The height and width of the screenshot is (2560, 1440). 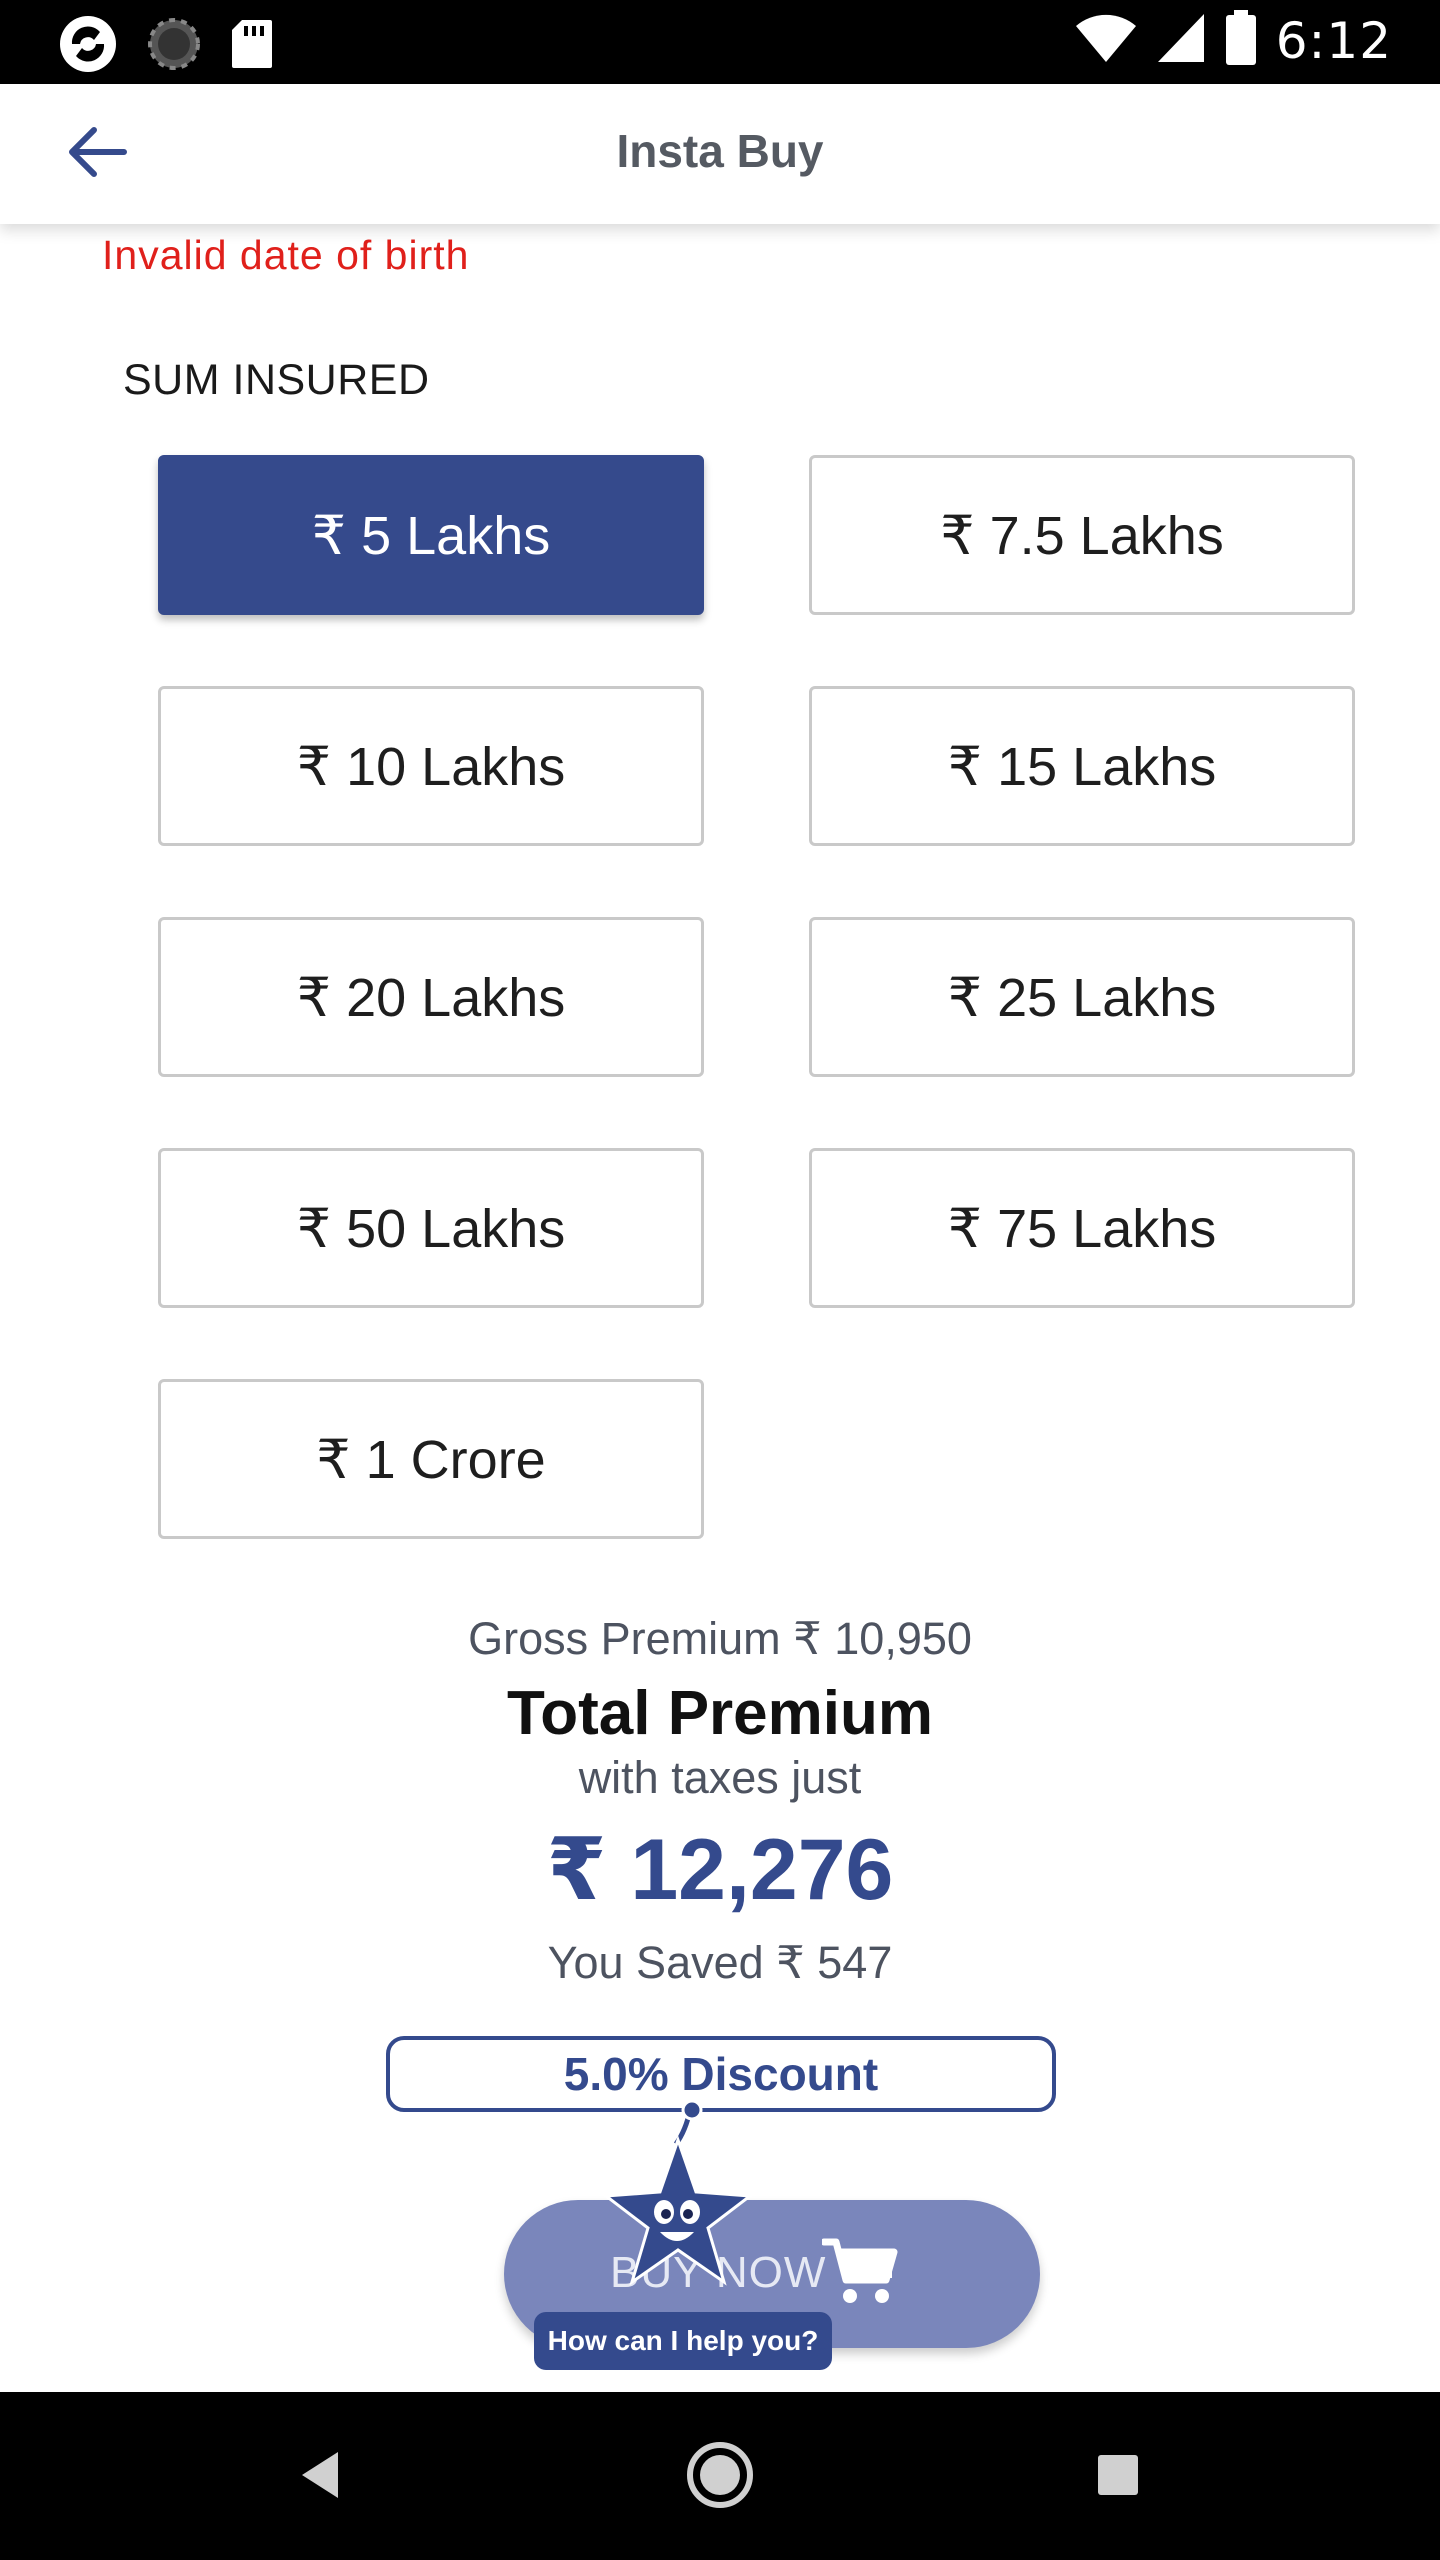 I want to click on app-bar: Insta Buy, so click(x=720, y=154).